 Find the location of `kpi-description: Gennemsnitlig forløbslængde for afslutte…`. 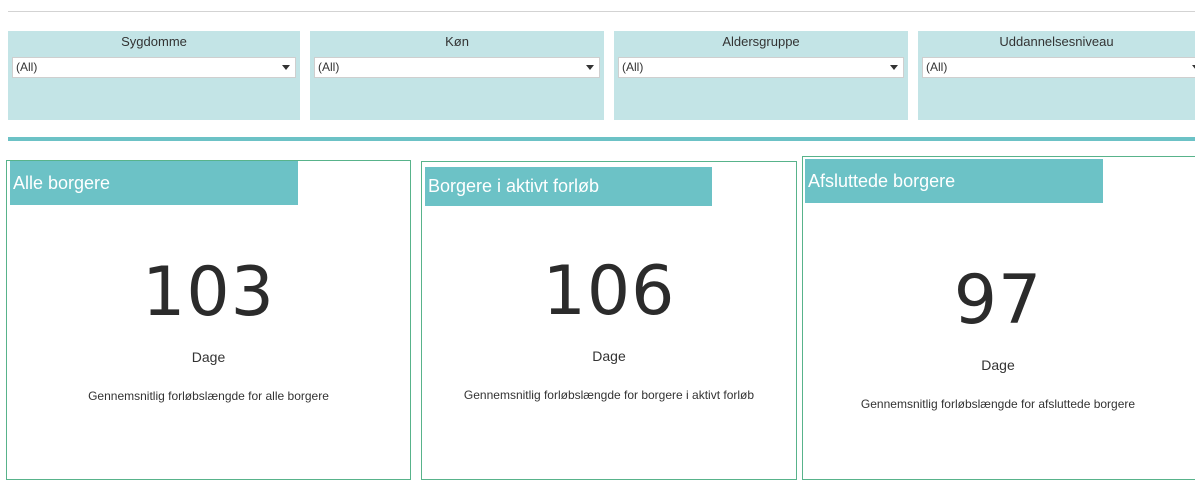

kpi-description: Gennemsnitlig forløbslængde for afslutte… is located at coordinates (998, 404).